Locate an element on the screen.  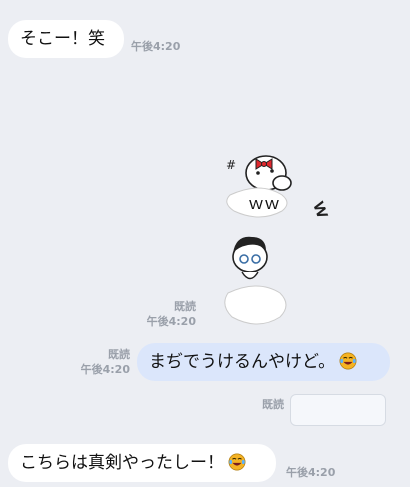
message-bubble-outgoing: まぢでうけるんやけど。 is located at coordinates (263, 362).